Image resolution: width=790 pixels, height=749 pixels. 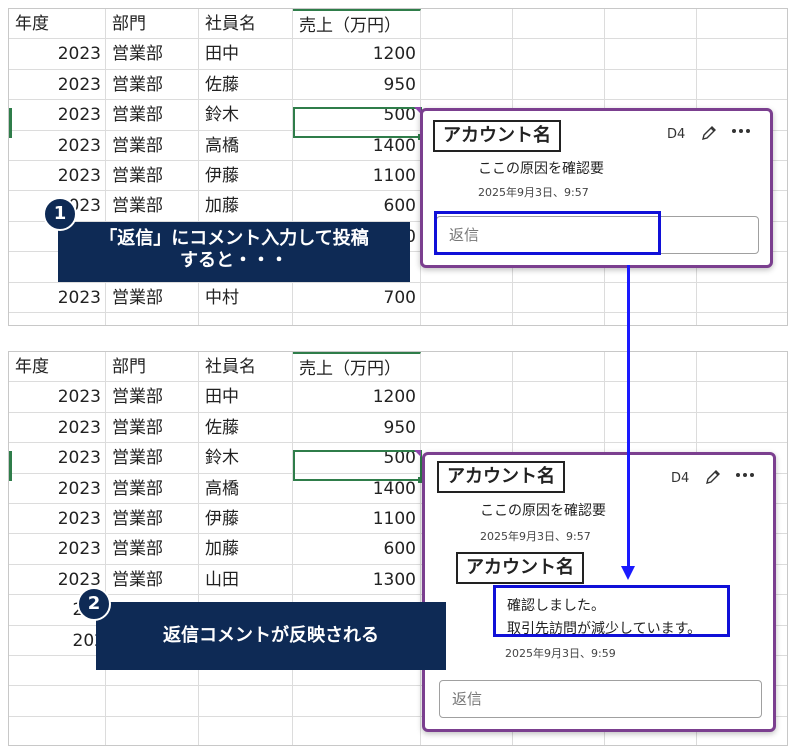 What do you see at coordinates (152, 24) in the screenshot?
I see `column-header: 部門` at bounding box center [152, 24].